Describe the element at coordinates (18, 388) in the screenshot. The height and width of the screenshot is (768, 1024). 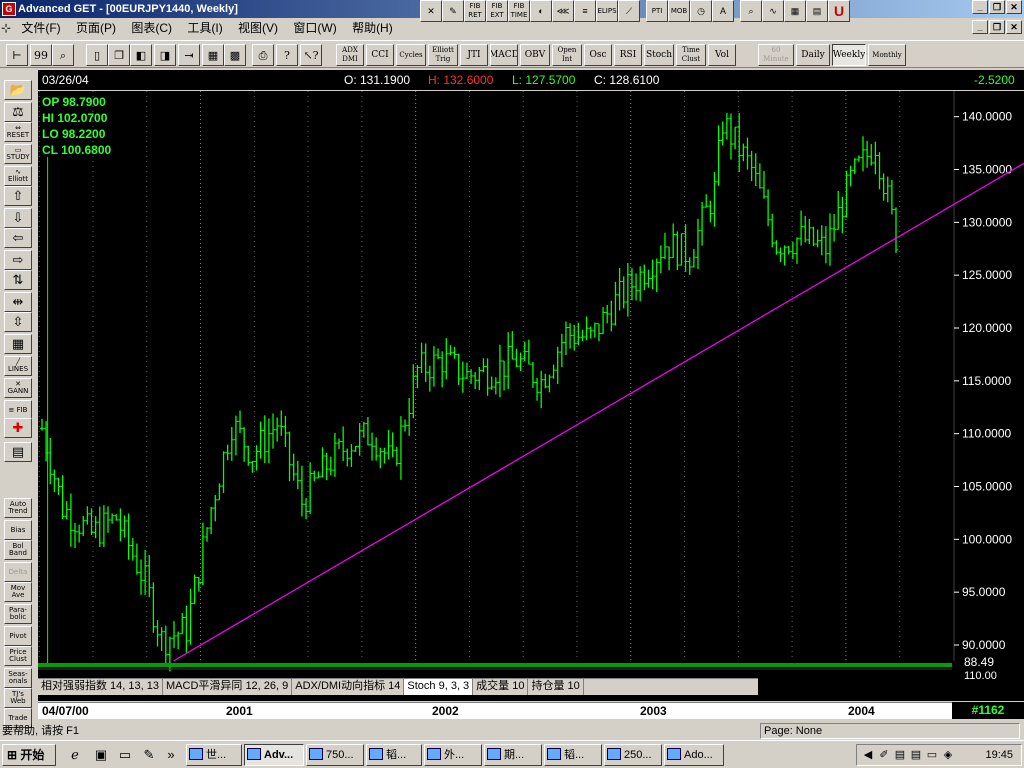
I see `gann-button: ✕ GANN` at that location.